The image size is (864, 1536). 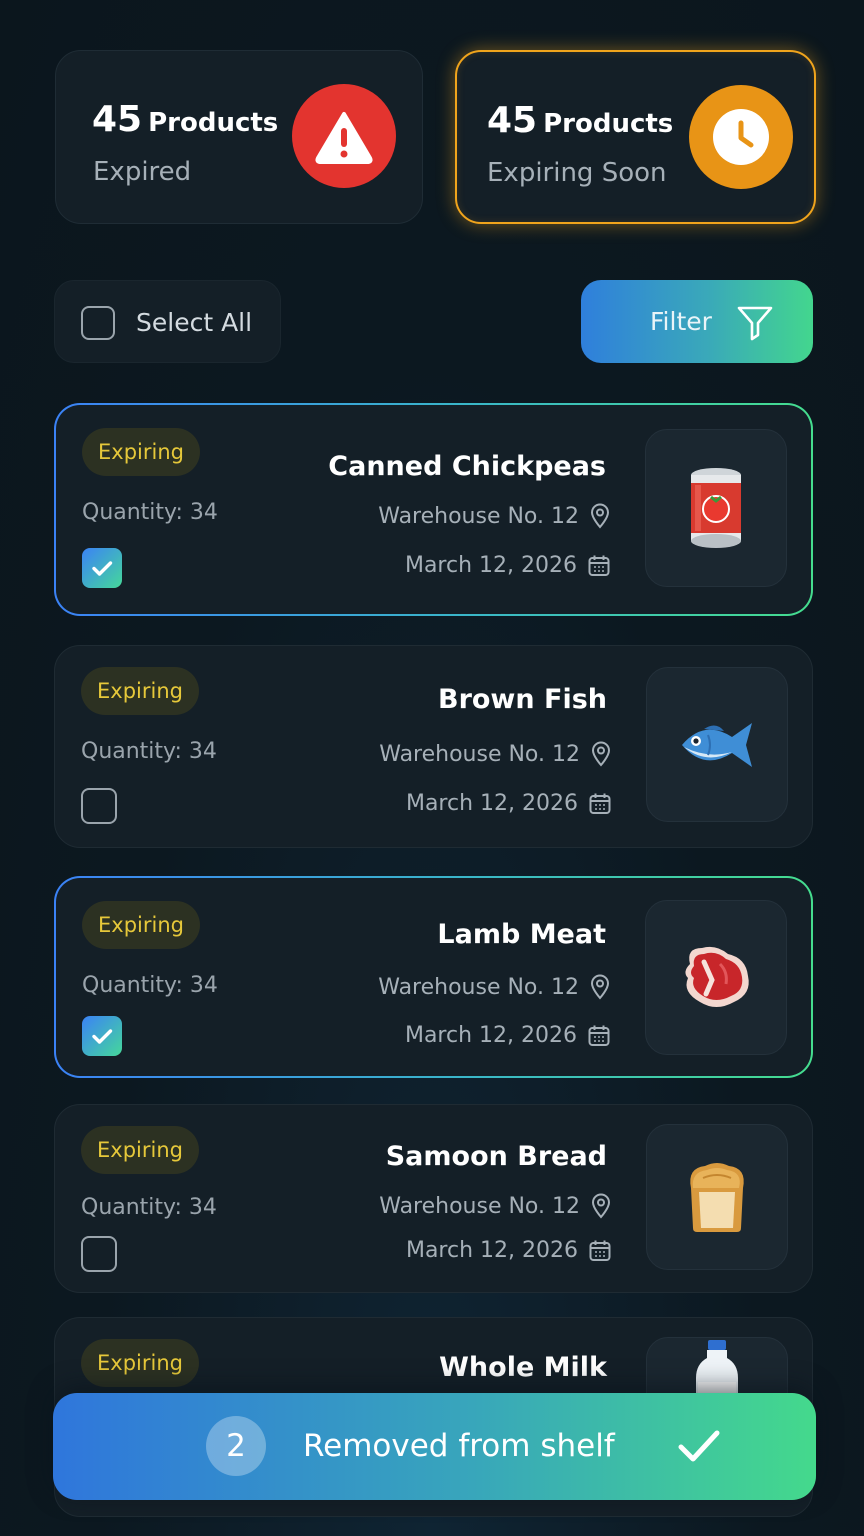 I want to click on select-all-button: Select All, so click(x=167, y=321).